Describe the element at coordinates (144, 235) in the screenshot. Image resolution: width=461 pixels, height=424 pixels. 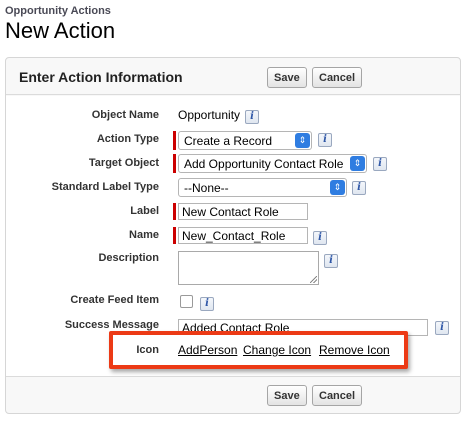
I see `name-field-label: Name` at that location.